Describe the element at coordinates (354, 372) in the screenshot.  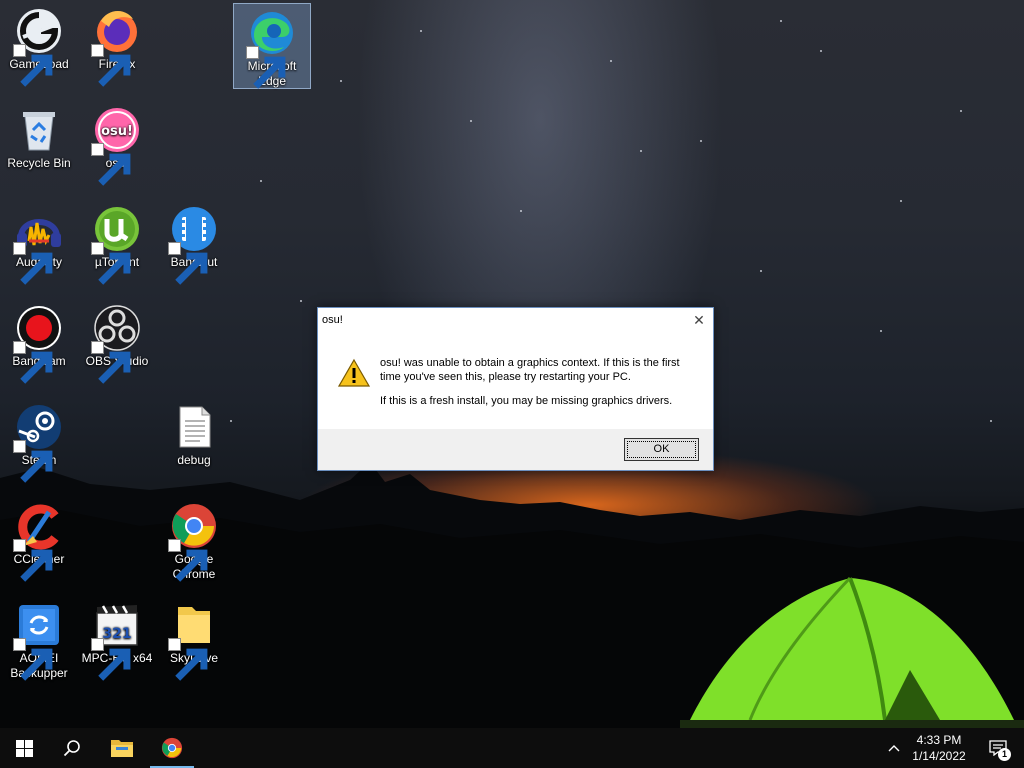
I see `warning-icon` at that location.